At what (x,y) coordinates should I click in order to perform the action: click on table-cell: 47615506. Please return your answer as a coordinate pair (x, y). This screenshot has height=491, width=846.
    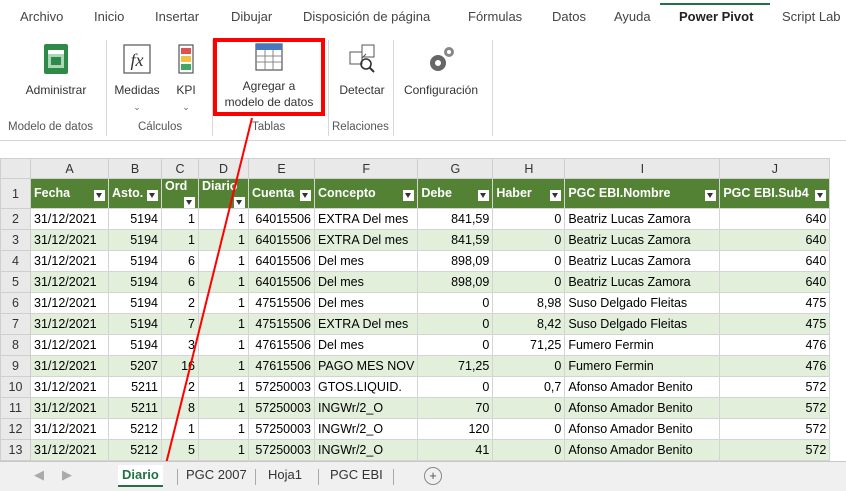
    Looking at the image, I should click on (281, 366).